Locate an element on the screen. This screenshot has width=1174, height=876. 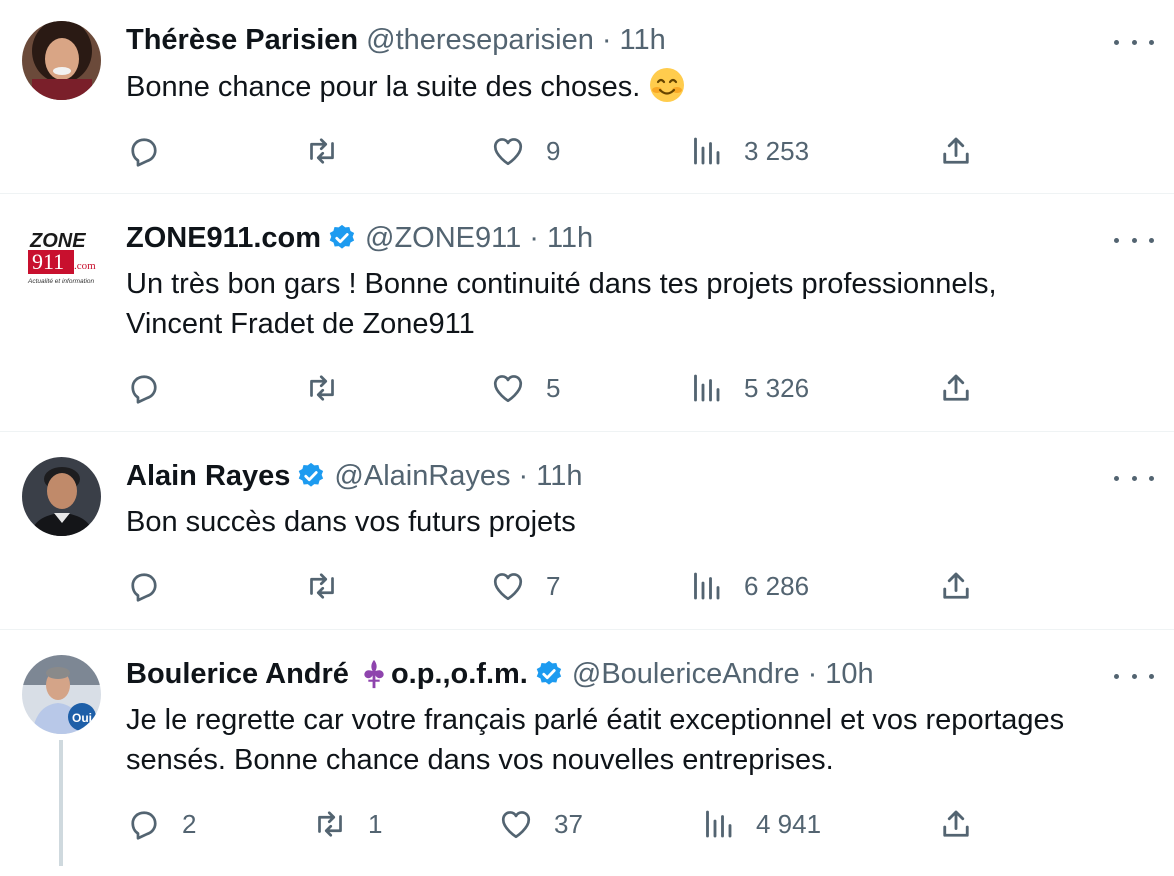
author-name: Thérèse Parisien is located at coordinates (242, 40).